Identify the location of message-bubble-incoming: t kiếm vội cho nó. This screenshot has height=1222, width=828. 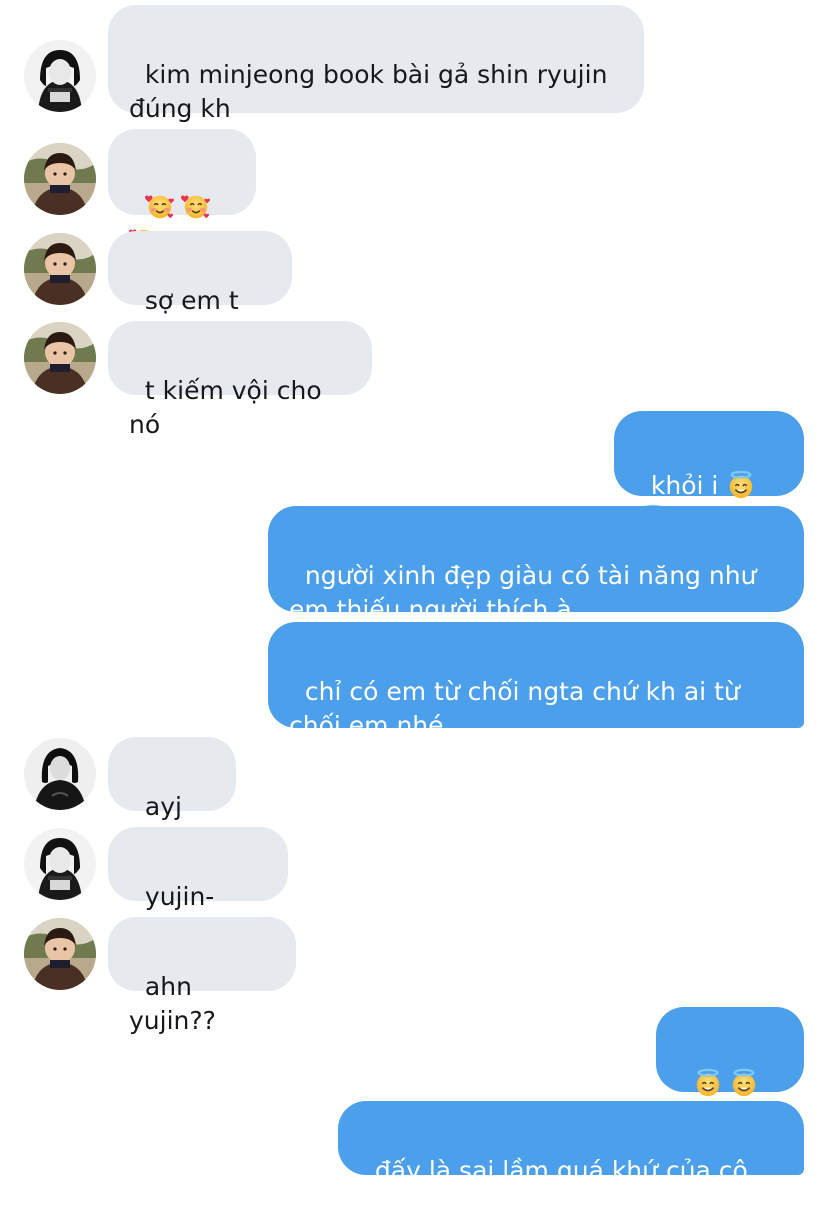
(240, 380).